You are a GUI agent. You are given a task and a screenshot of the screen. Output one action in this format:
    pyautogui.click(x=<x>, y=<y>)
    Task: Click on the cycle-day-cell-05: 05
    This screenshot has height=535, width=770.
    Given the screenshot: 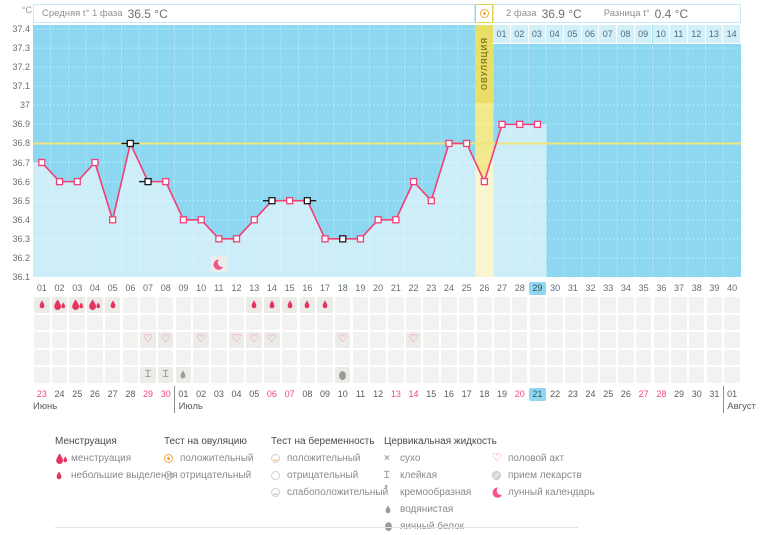 What is the action you would take?
    pyautogui.click(x=113, y=288)
    